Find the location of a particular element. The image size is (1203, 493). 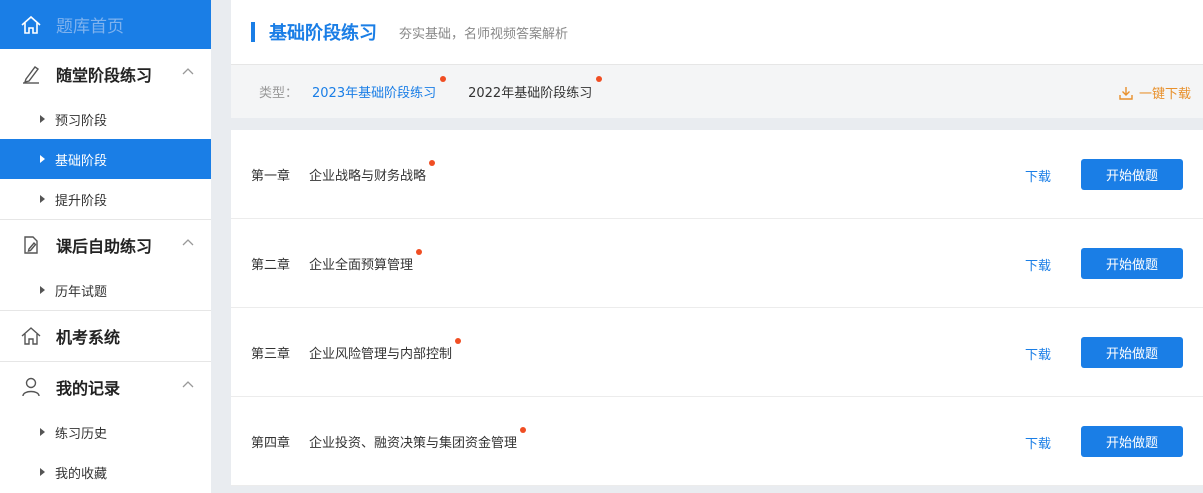

chapter-name-wrap: 企业风险管理与内部控制 is located at coordinates (385, 349).